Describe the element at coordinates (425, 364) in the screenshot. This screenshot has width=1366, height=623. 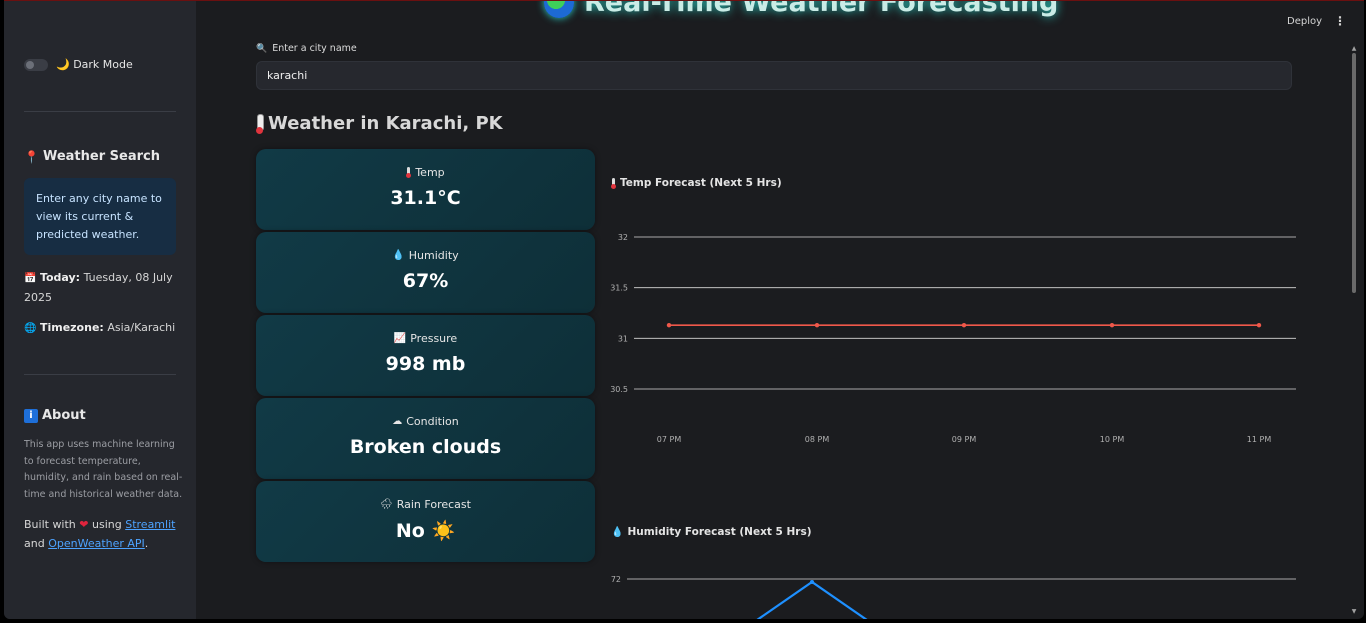
I see `pressure-value: 998 mb` at that location.